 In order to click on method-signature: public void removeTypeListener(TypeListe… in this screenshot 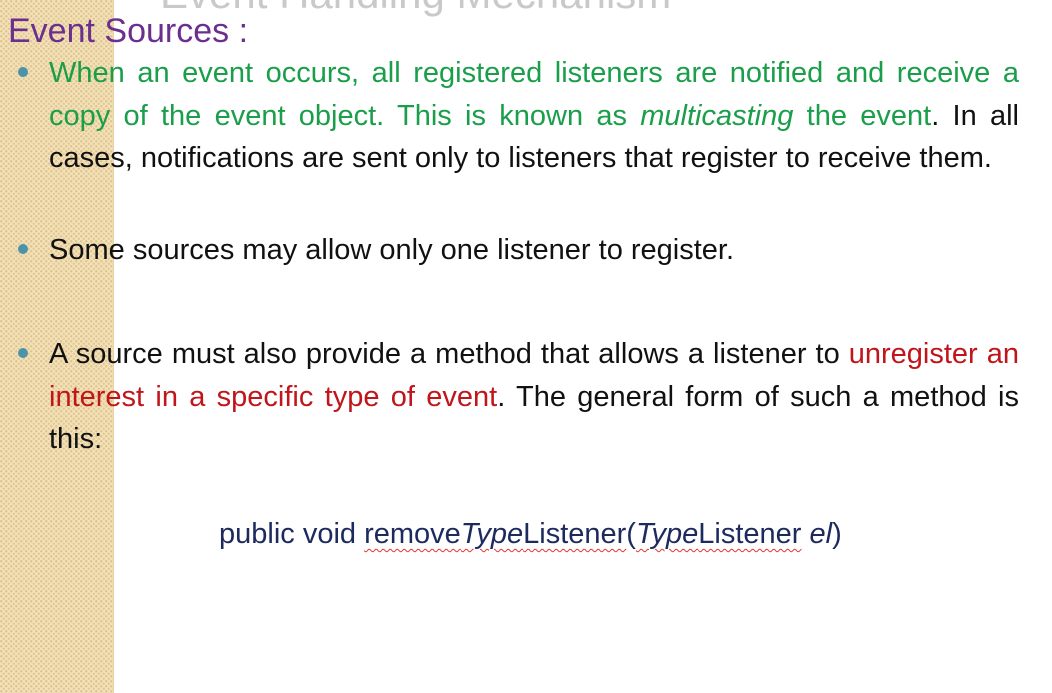, I will do `click(530, 534)`.